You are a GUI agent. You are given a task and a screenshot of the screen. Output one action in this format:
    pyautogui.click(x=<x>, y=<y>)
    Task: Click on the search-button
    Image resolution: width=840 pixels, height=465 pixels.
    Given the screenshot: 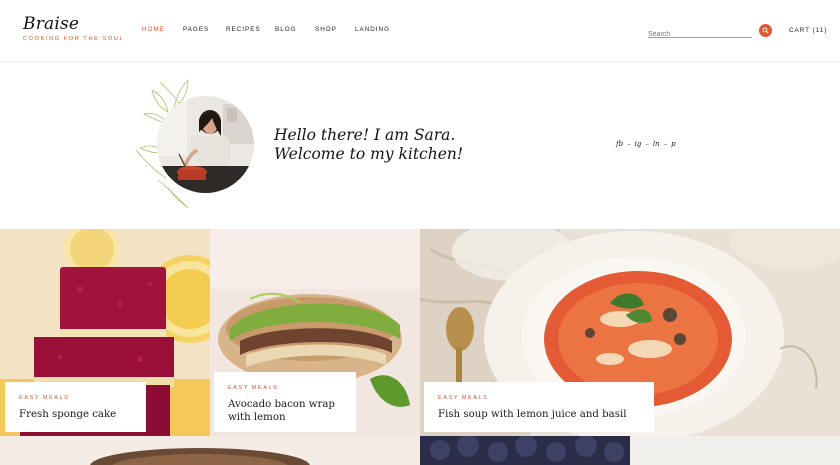 What is the action you would take?
    pyautogui.click(x=765, y=30)
    